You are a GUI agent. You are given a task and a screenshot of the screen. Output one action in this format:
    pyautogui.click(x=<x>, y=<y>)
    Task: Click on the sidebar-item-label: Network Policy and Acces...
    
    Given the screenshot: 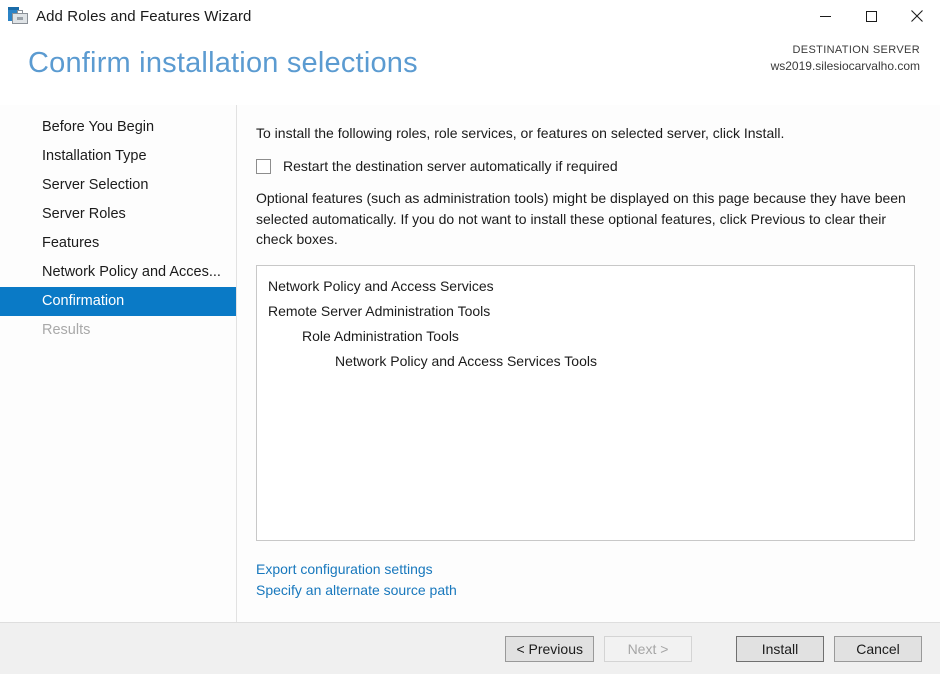 What is the action you would take?
    pyautogui.click(x=131, y=272)
    